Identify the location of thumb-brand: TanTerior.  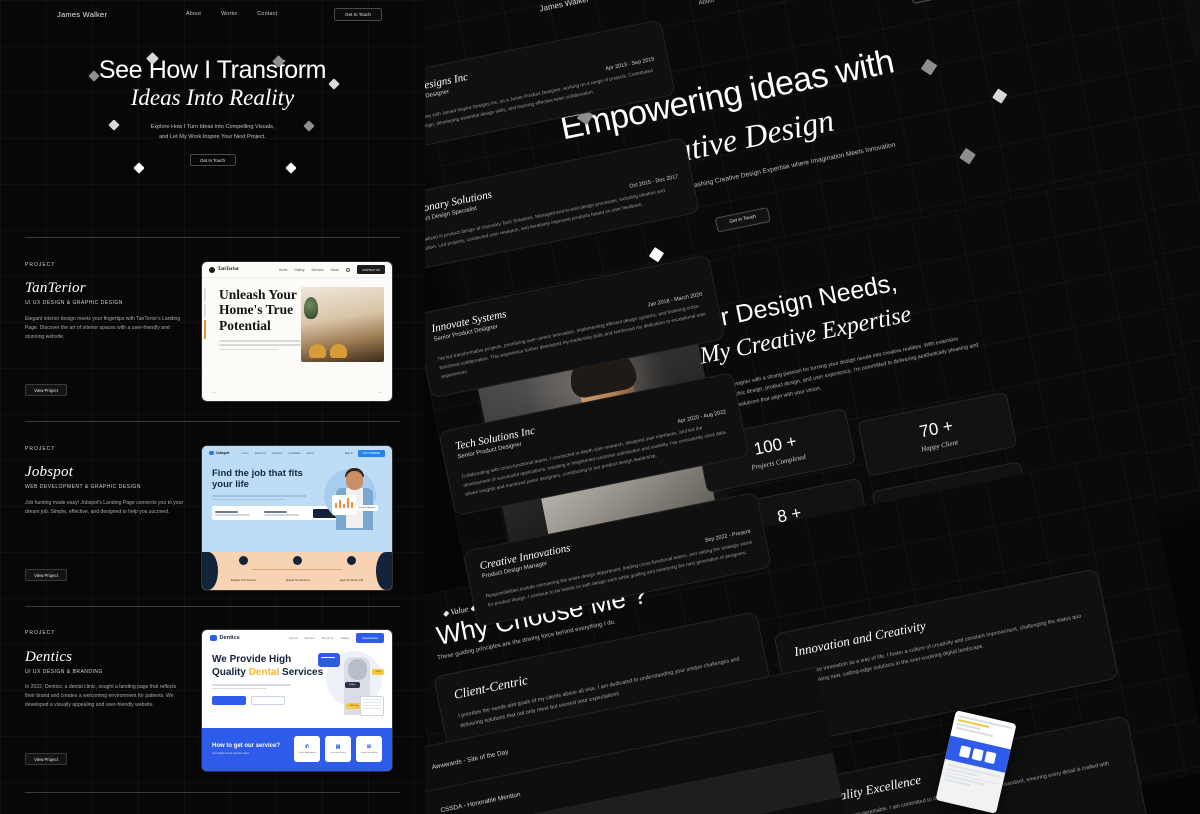
(224, 269).